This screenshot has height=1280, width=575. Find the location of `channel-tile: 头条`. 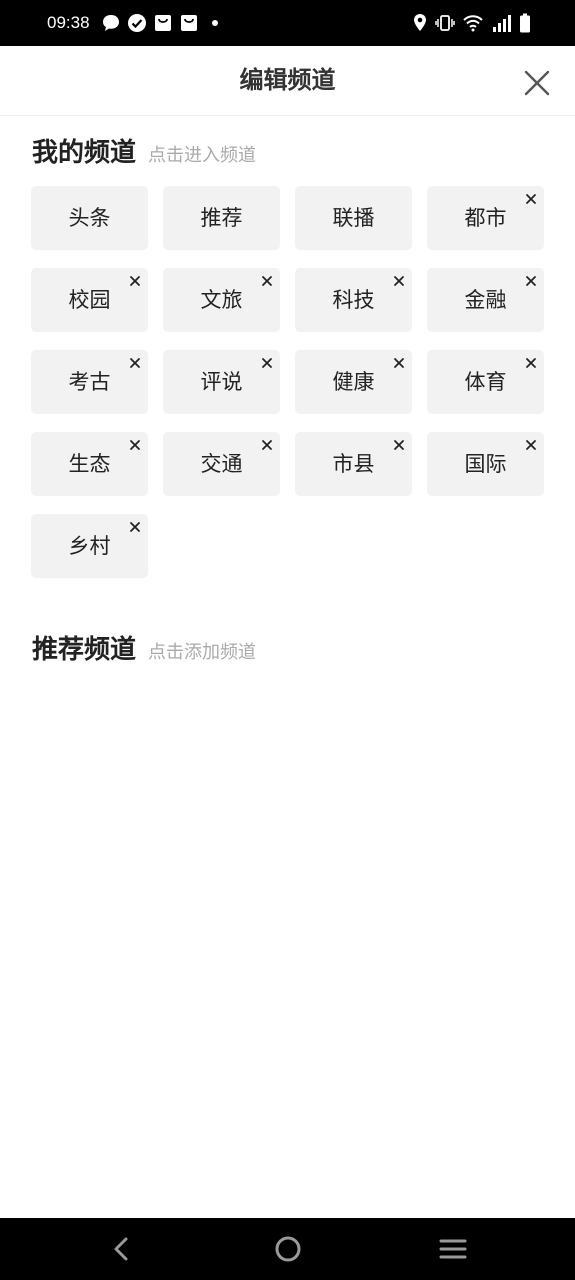

channel-tile: 头条 is located at coordinates (89, 218).